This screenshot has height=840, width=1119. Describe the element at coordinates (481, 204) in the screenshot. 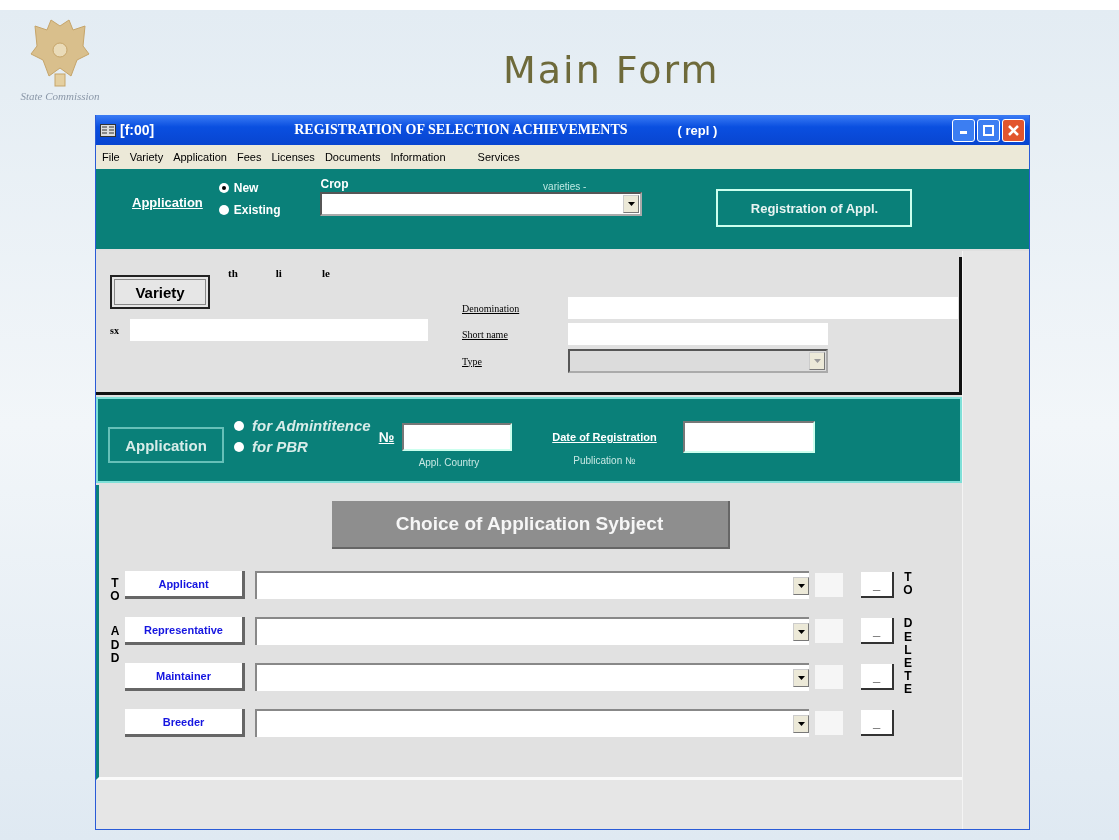

I see `crop-dropdown` at that location.